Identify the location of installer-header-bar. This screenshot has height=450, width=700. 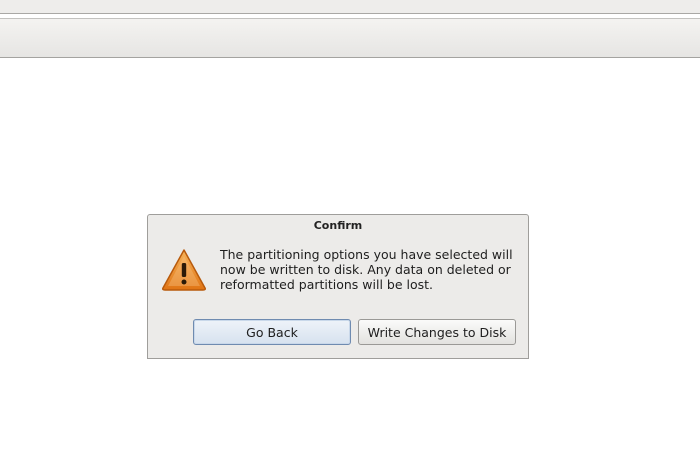
(350, 38).